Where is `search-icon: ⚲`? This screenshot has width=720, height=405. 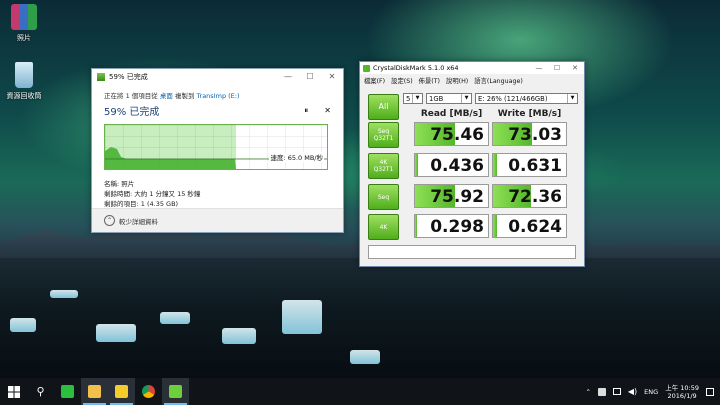 search-icon: ⚲ is located at coordinates (40, 391).